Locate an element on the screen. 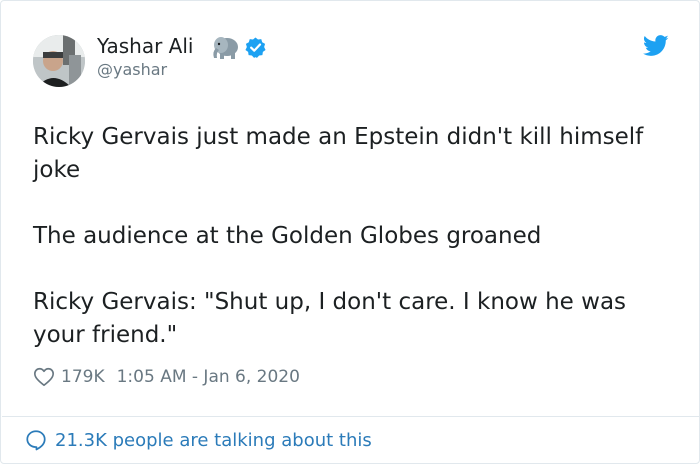  divider is located at coordinates (351, 416).